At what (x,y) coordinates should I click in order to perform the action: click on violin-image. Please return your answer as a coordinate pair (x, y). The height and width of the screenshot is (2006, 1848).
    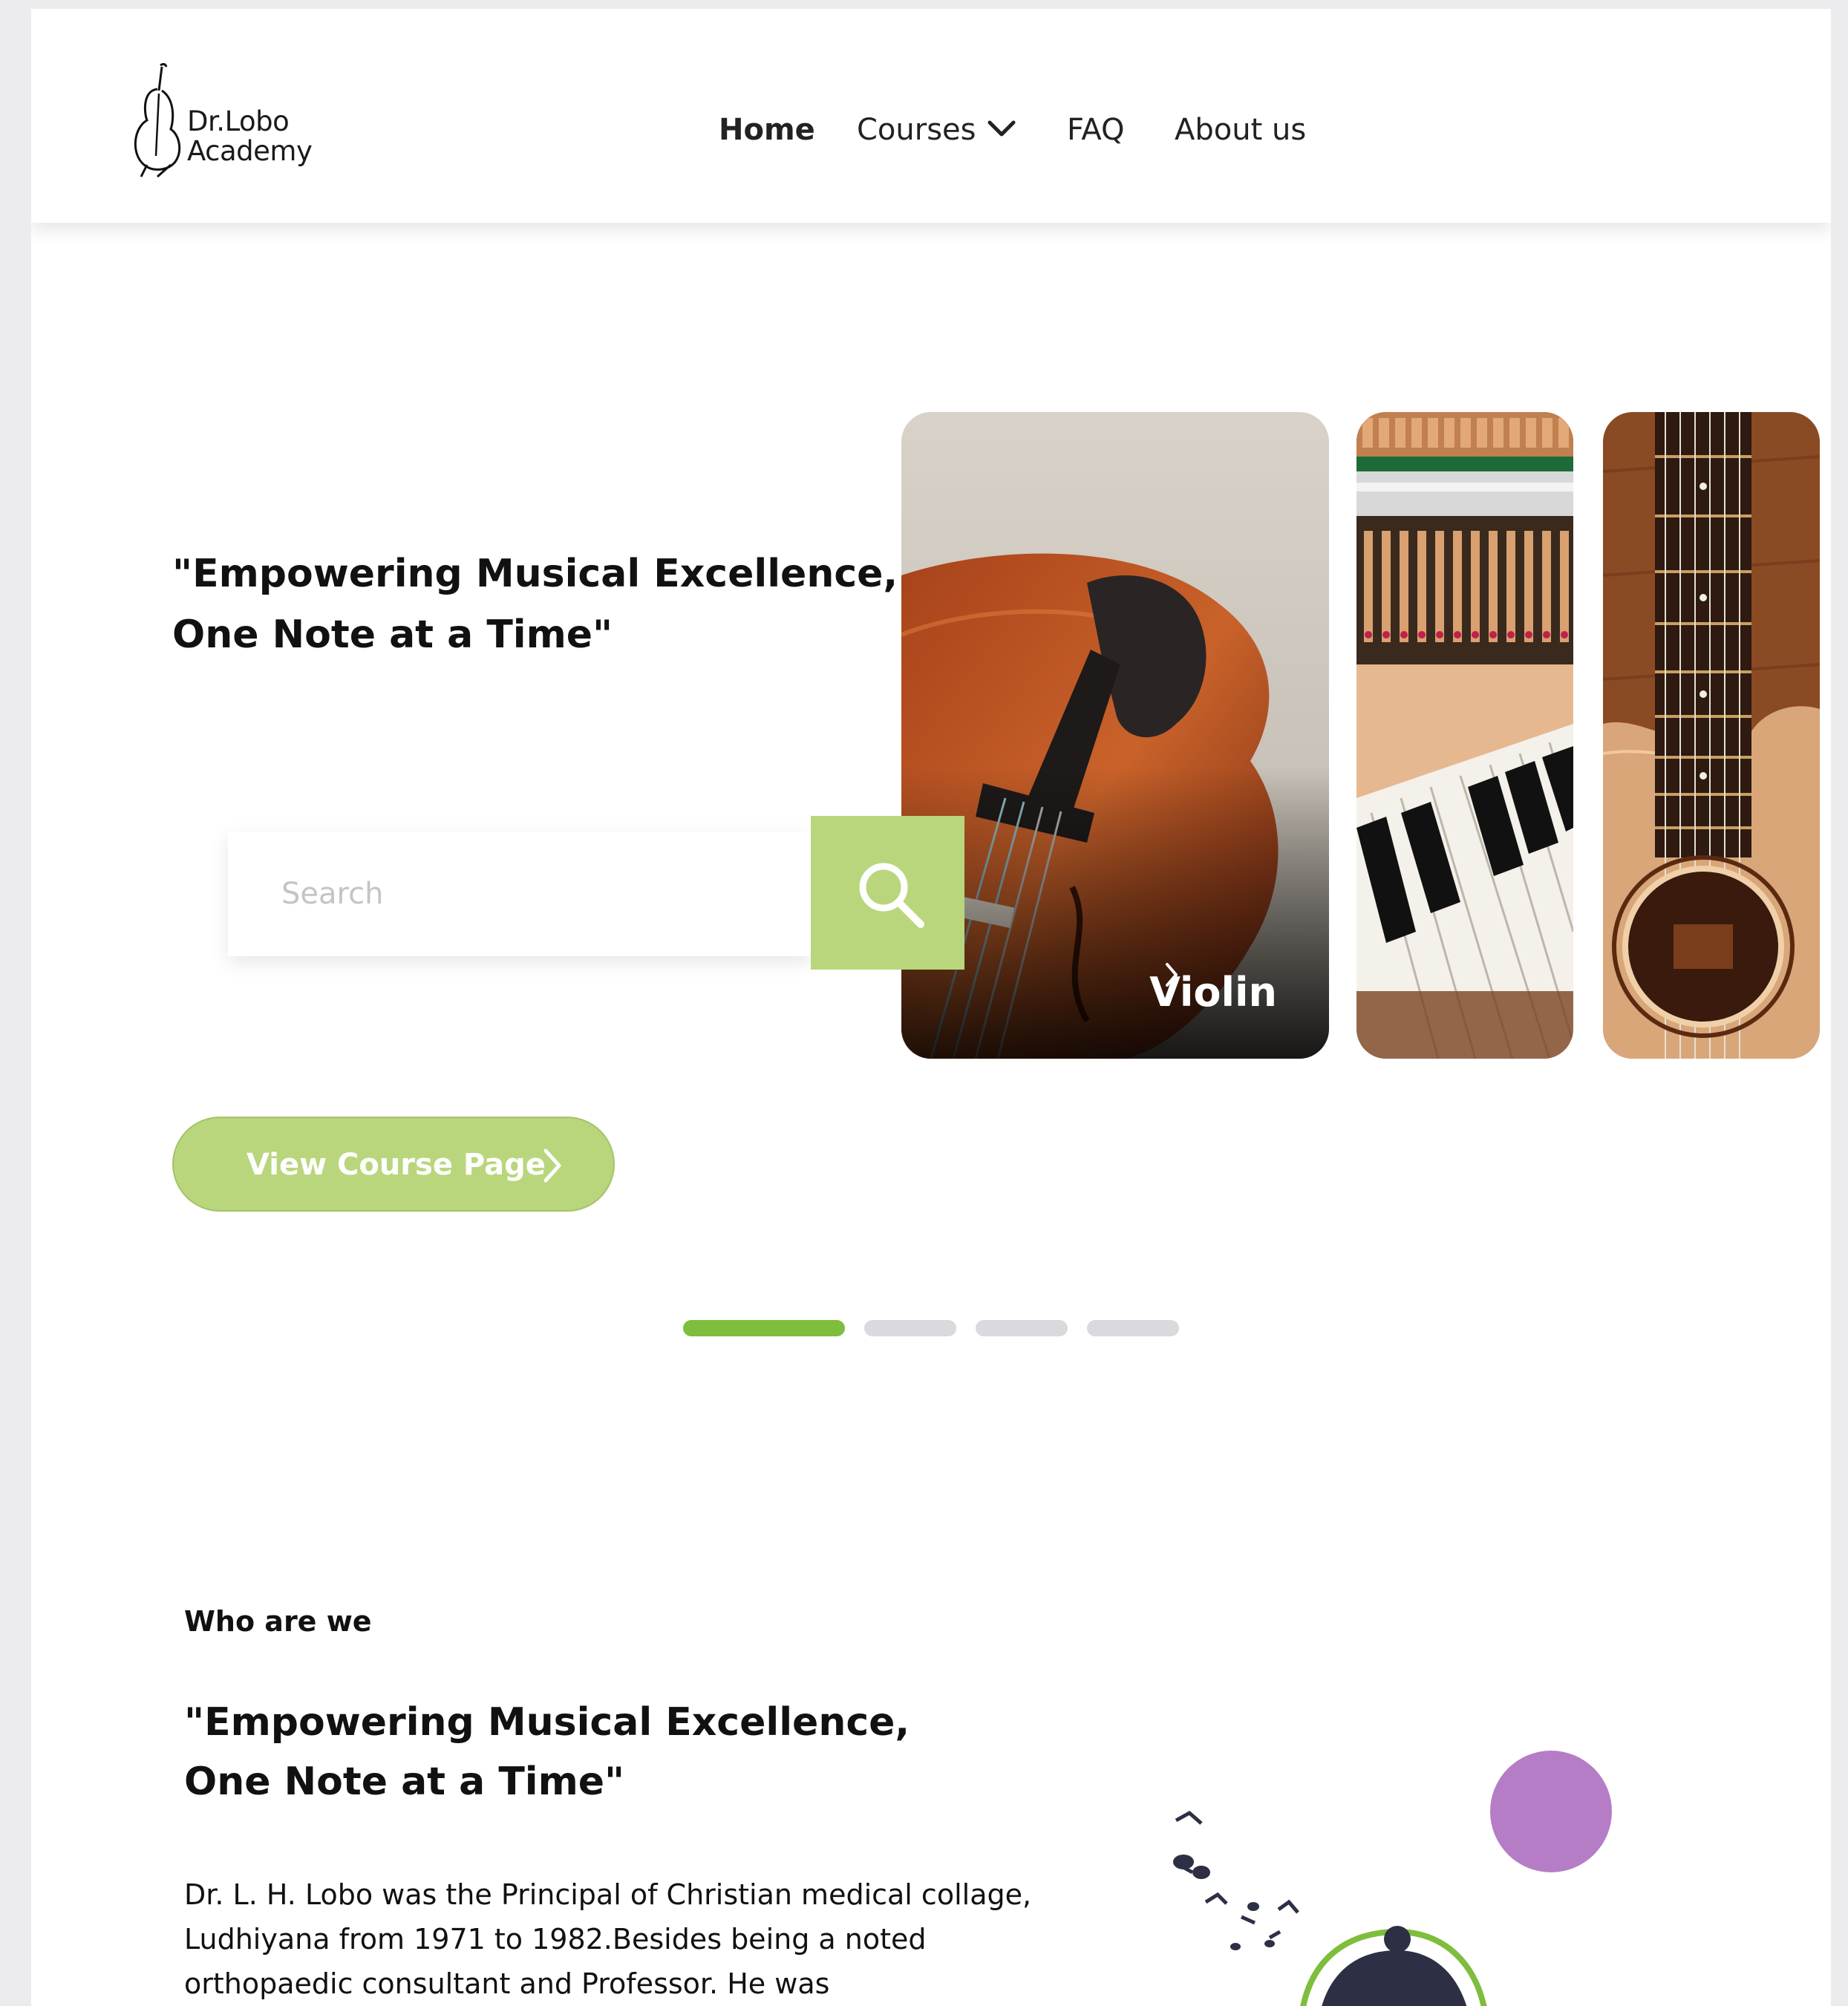
    Looking at the image, I should click on (1115, 735).